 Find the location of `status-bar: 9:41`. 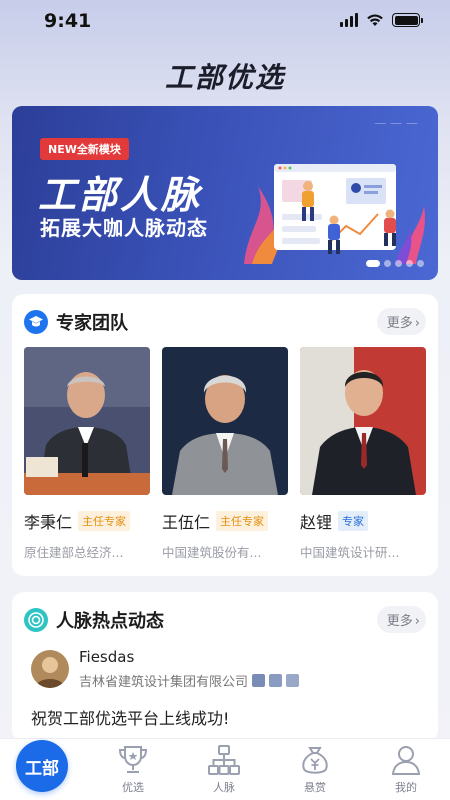

status-bar: 9:41 is located at coordinates (225, 21).